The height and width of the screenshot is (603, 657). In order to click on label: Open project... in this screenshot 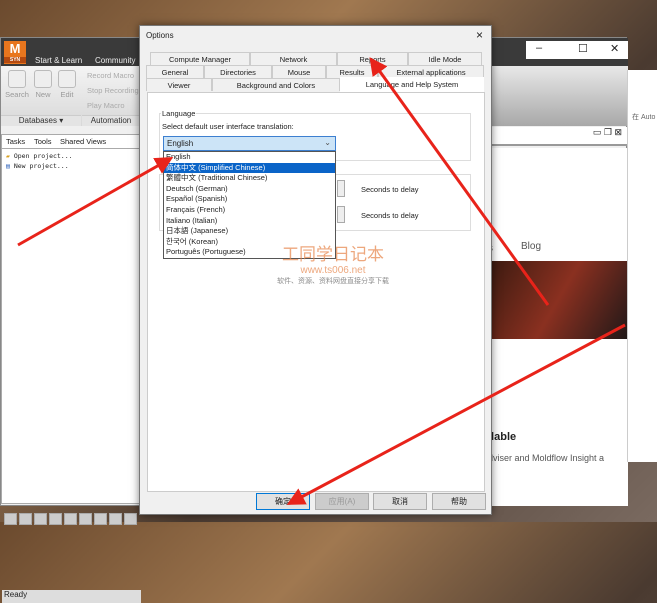, I will do `click(43, 156)`.